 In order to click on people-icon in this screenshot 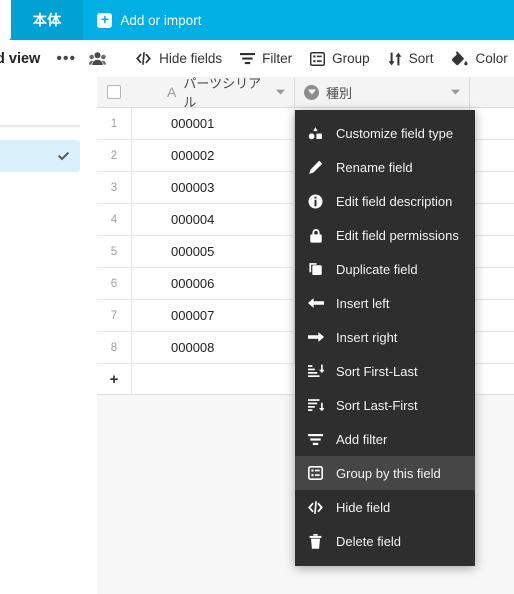, I will do `click(98, 58)`.